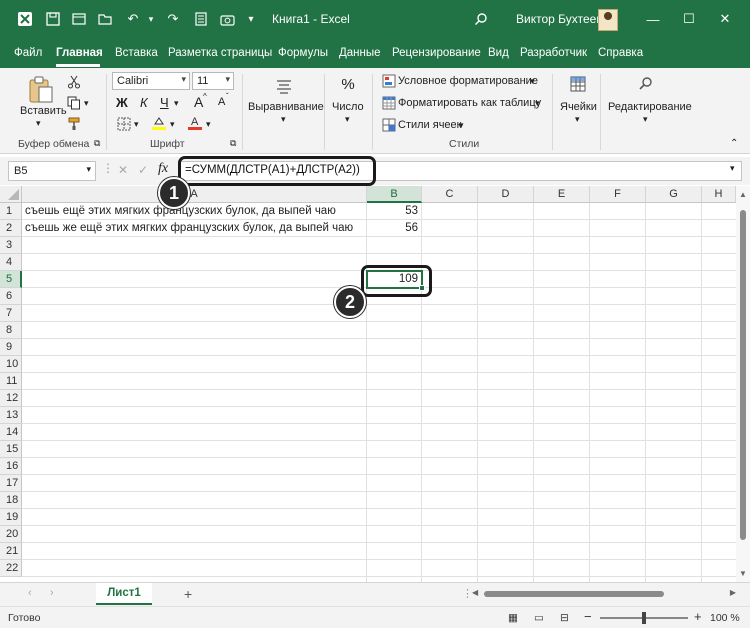 The height and width of the screenshot is (628, 750). What do you see at coordinates (74, 82) in the screenshot?
I see `cut-icon` at bounding box center [74, 82].